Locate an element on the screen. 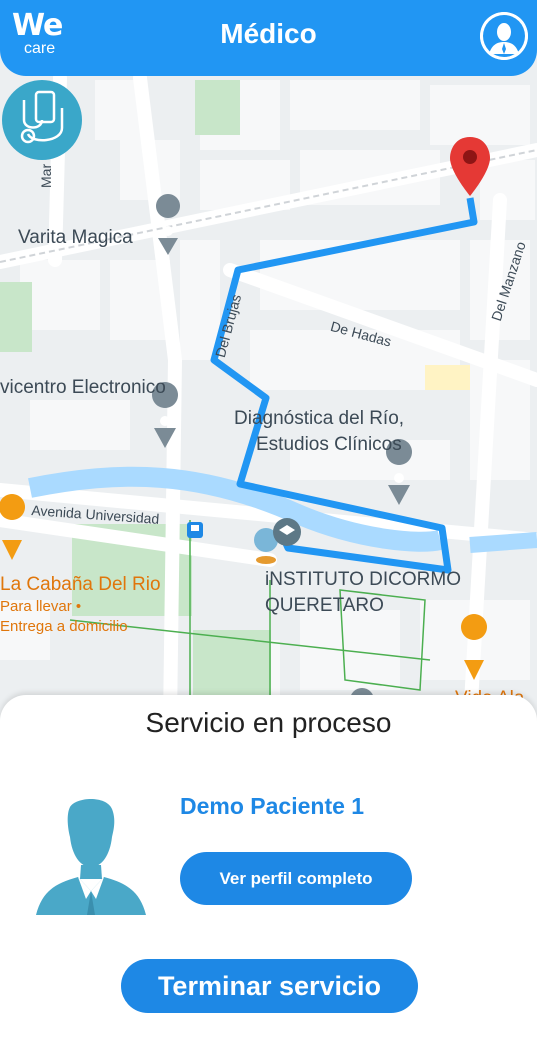 Image resolution: width=537 pixels, height=1037 pixels. place-label-diagnostica-line2: Estudios Clínicos is located at coordinates (329, 444).